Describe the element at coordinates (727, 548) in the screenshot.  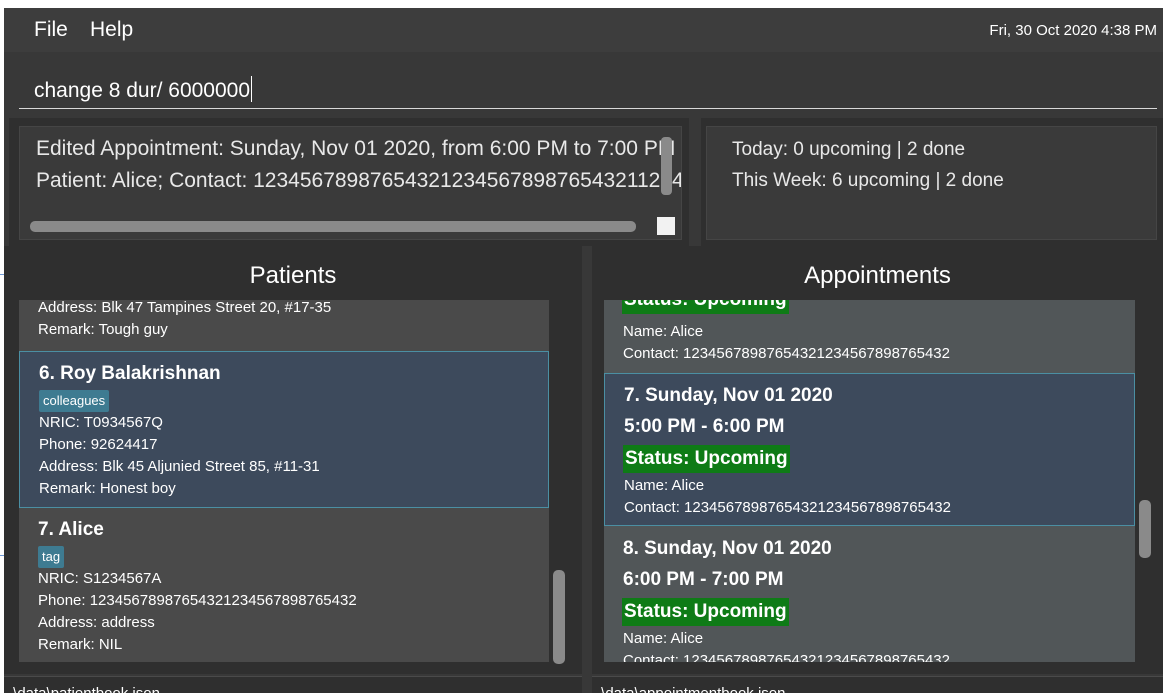
I see `appointment-header: 8. Sunday, Nov 01 2020` at that location.